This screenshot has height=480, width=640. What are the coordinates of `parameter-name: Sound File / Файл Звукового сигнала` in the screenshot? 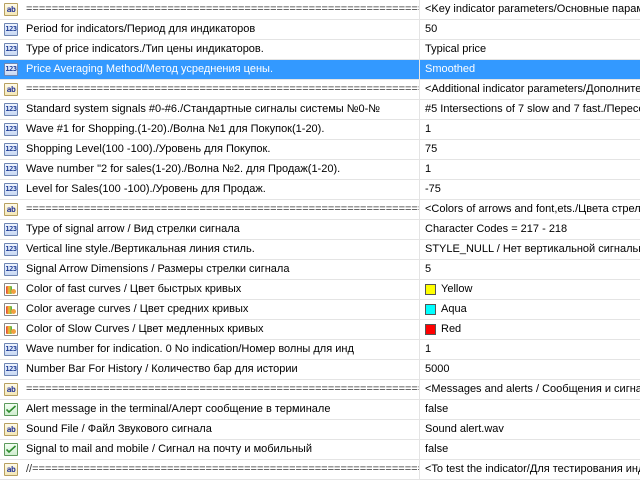 It's located at (221, 429).